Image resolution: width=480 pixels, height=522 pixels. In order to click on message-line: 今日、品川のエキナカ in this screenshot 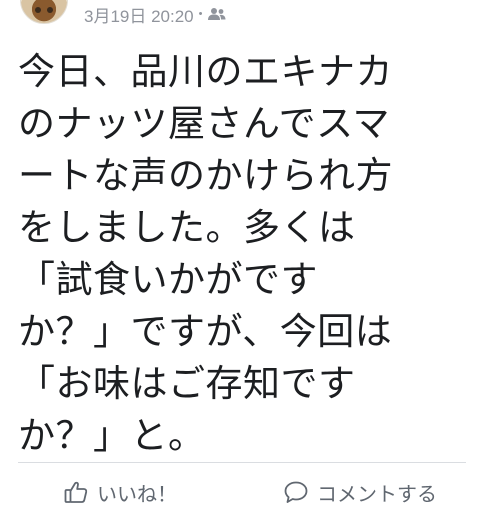, I will do `click(205, 71)`.